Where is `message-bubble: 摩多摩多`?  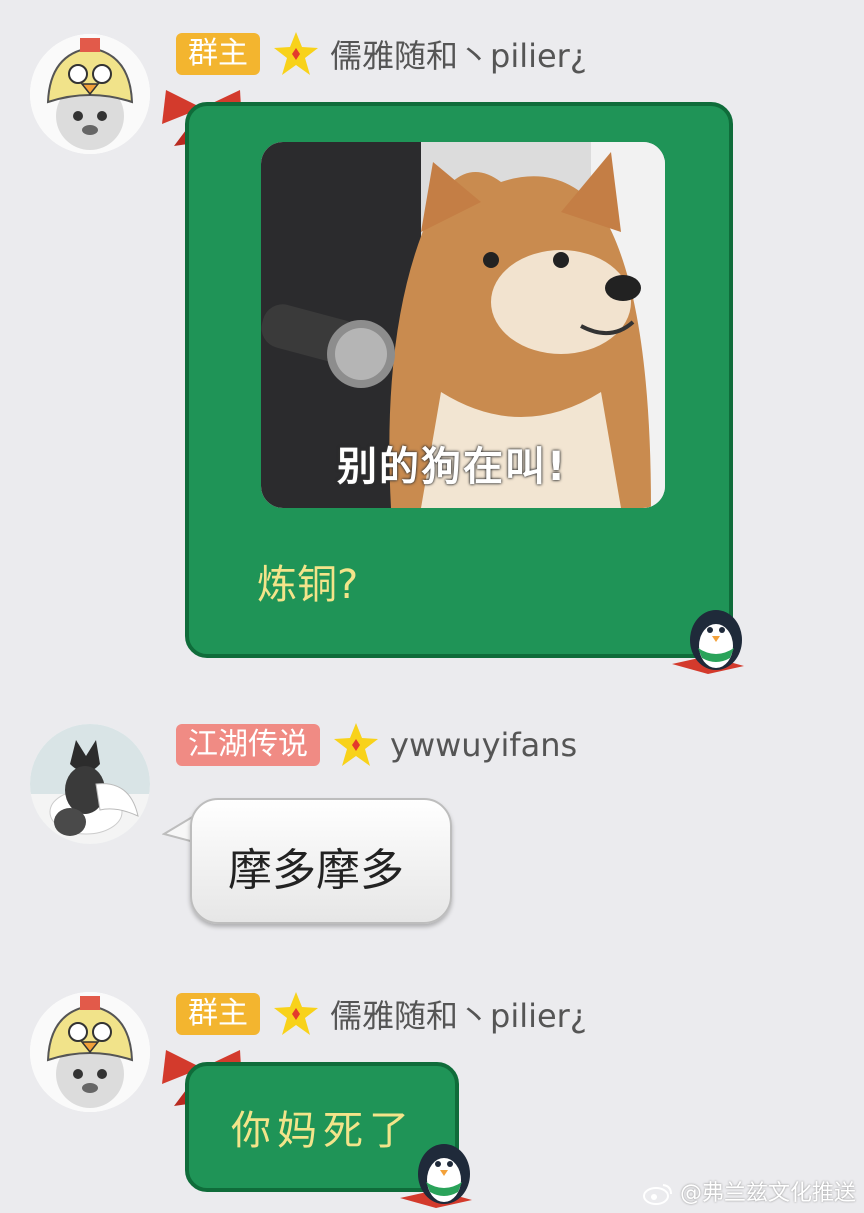 message-bubble: 摩多摩多 is located at coordinates (321, 861).